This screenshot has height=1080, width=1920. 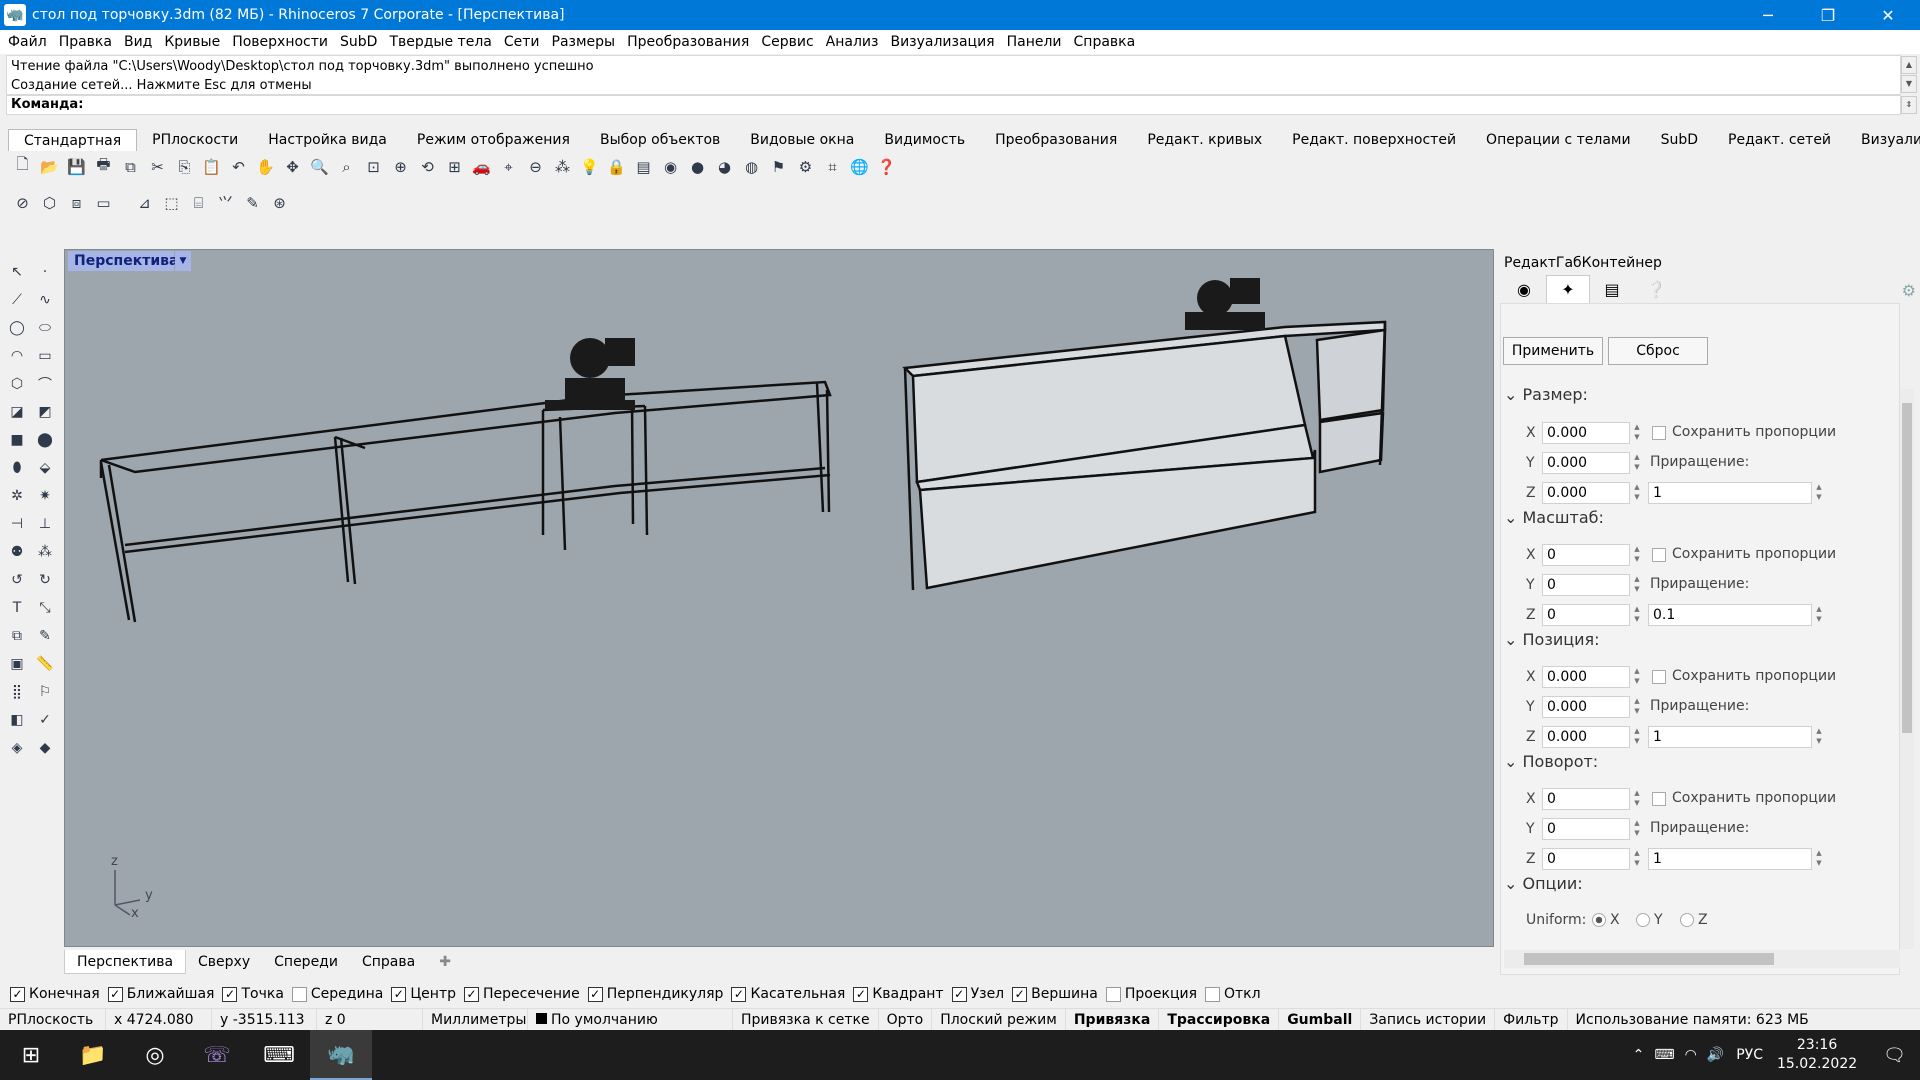 What do you see at coordinates (655, 994) in the screenshot?
I see `osnap-option: ✓ Перпендикуляр` at bounding box center [655, 994].